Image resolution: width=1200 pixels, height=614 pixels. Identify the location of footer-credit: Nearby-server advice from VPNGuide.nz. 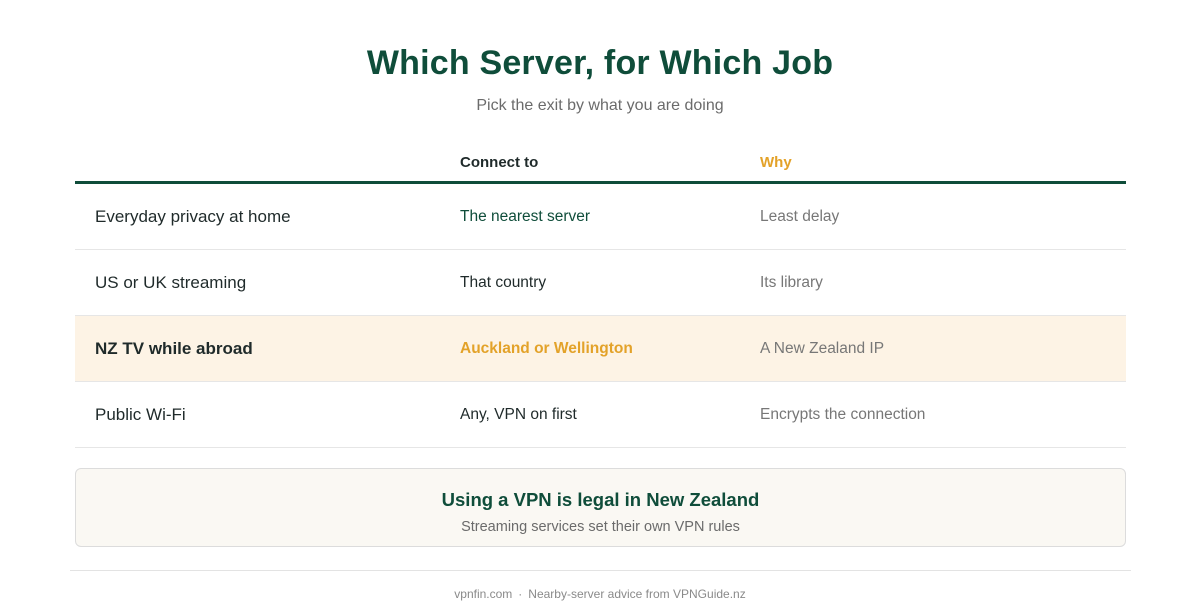
(637, 594).